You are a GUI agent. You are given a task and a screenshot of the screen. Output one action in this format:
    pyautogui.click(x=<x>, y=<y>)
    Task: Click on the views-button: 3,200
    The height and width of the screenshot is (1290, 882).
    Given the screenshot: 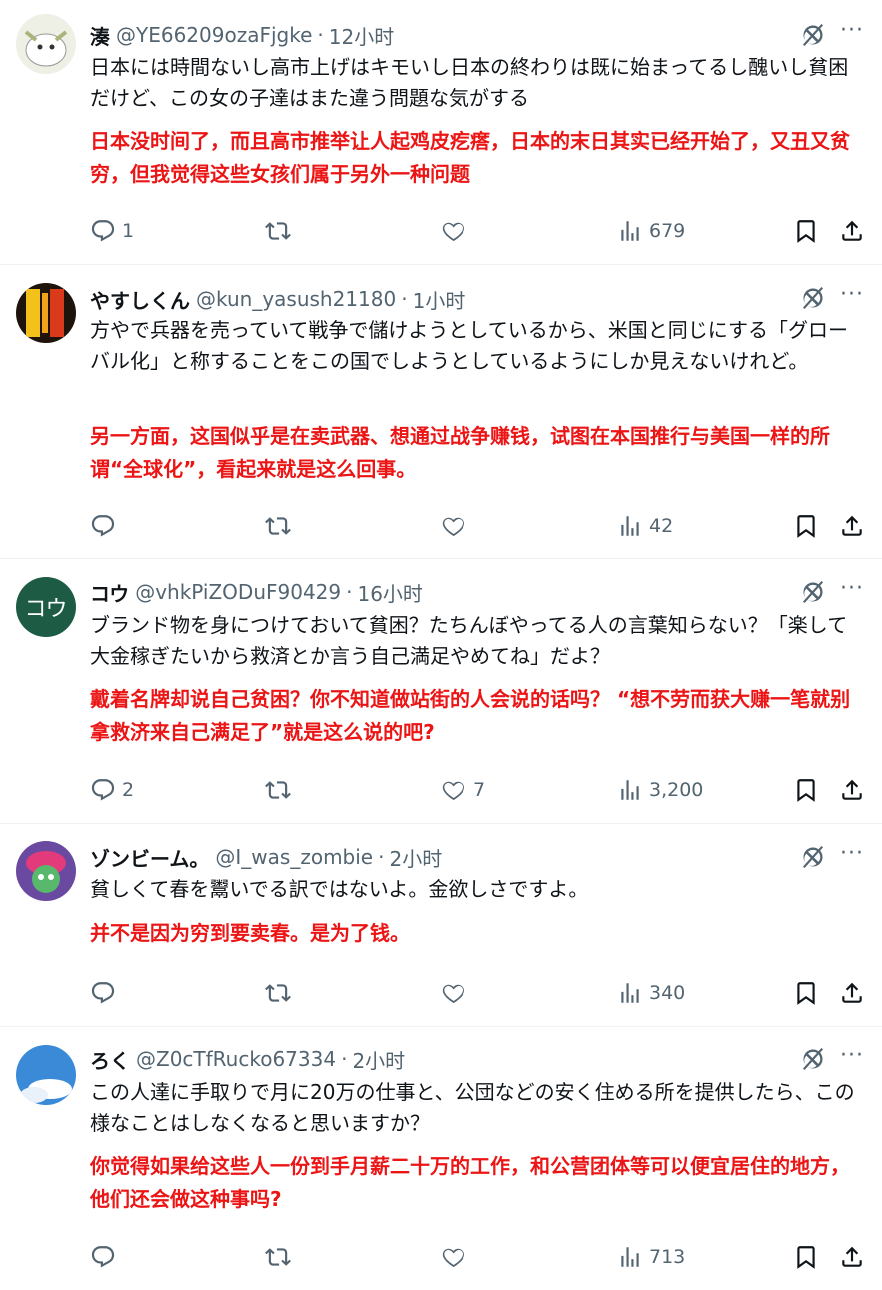 What is the action you would take?
    pyautogui.click(x=660, y=790)
    